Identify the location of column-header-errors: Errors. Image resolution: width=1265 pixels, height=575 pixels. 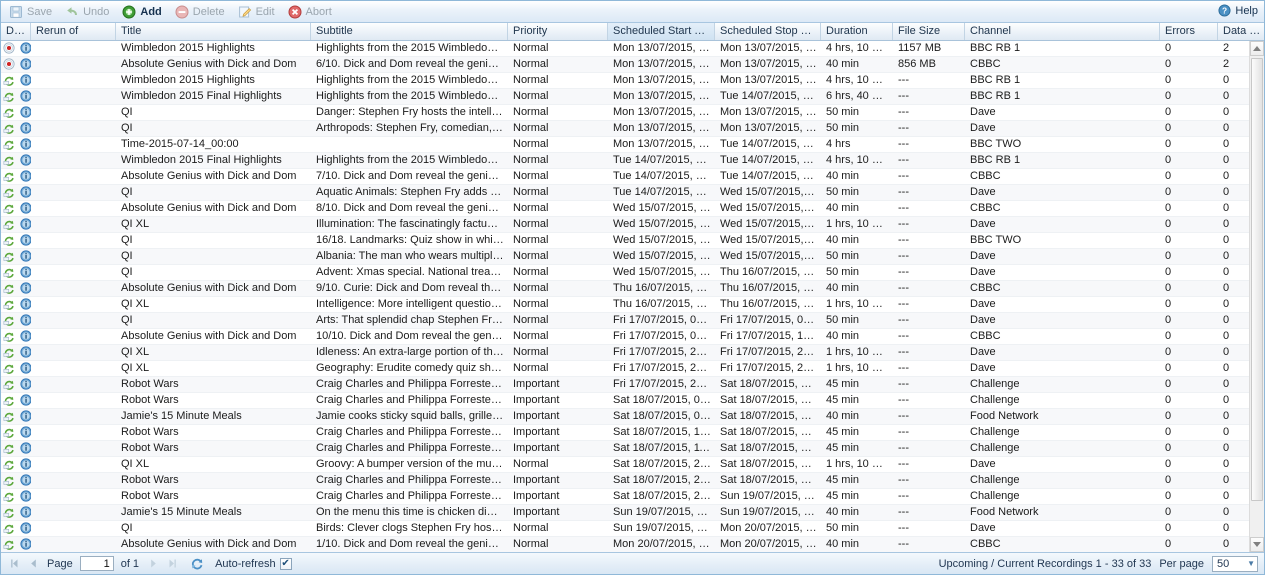
(1189, 31).